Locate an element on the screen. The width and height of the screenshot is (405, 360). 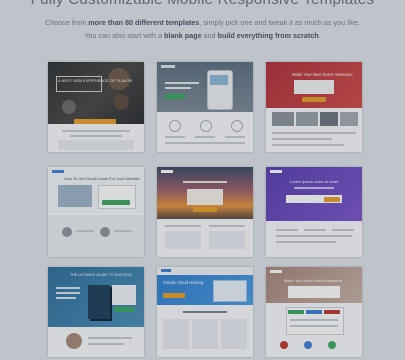
template-3-cta is located at coordinates (314, 99).